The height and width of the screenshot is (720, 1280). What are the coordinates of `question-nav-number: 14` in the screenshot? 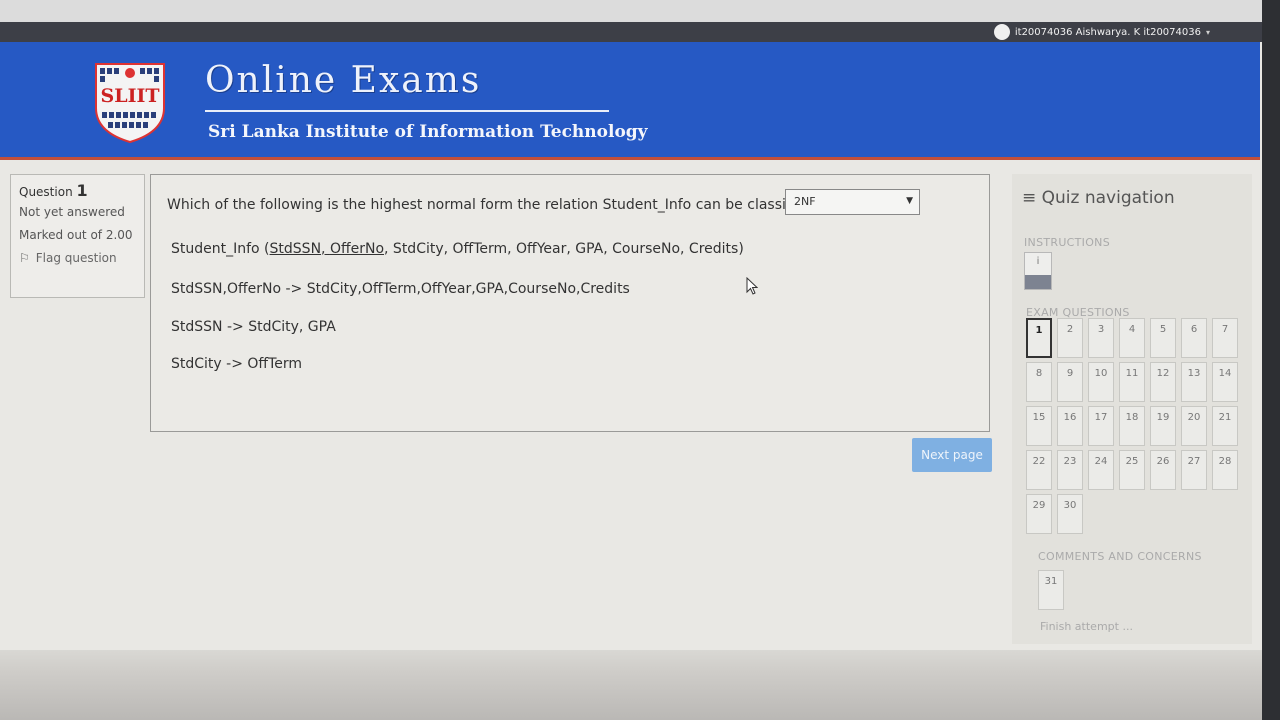 It's located at (1225, 373).